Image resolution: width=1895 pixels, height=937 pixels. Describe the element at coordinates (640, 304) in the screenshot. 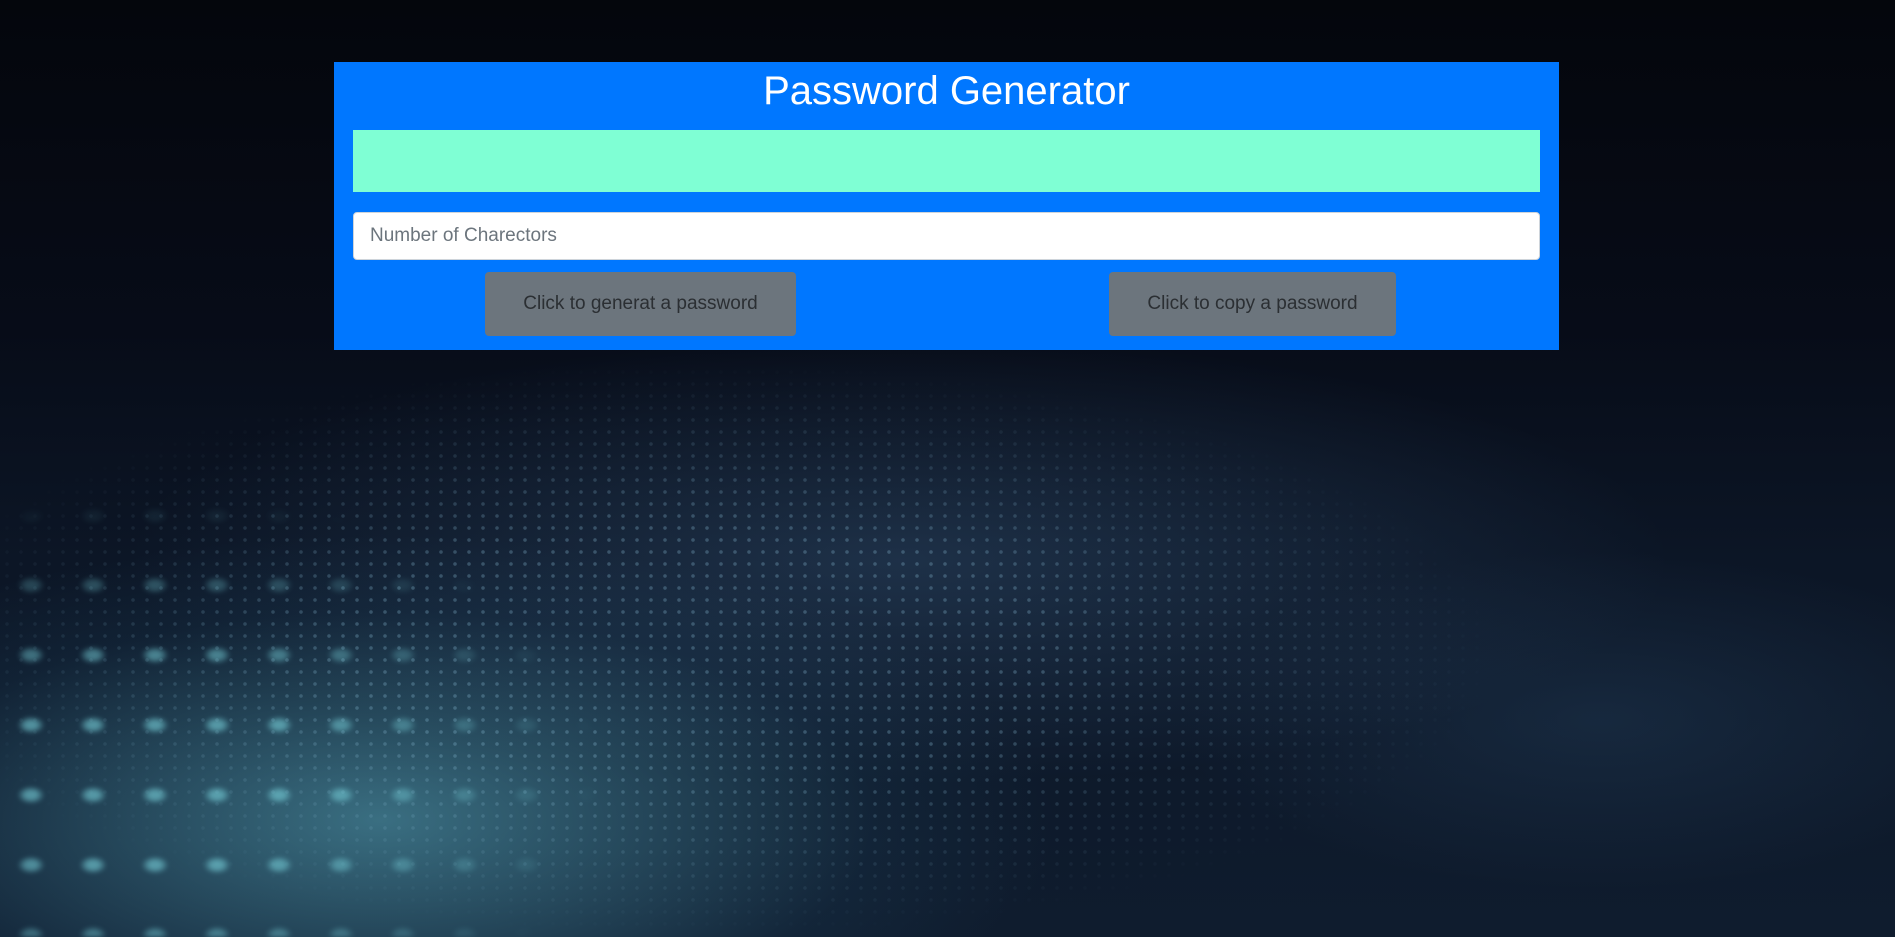

I see `generate-password-button: Click to generat a password` at that location.